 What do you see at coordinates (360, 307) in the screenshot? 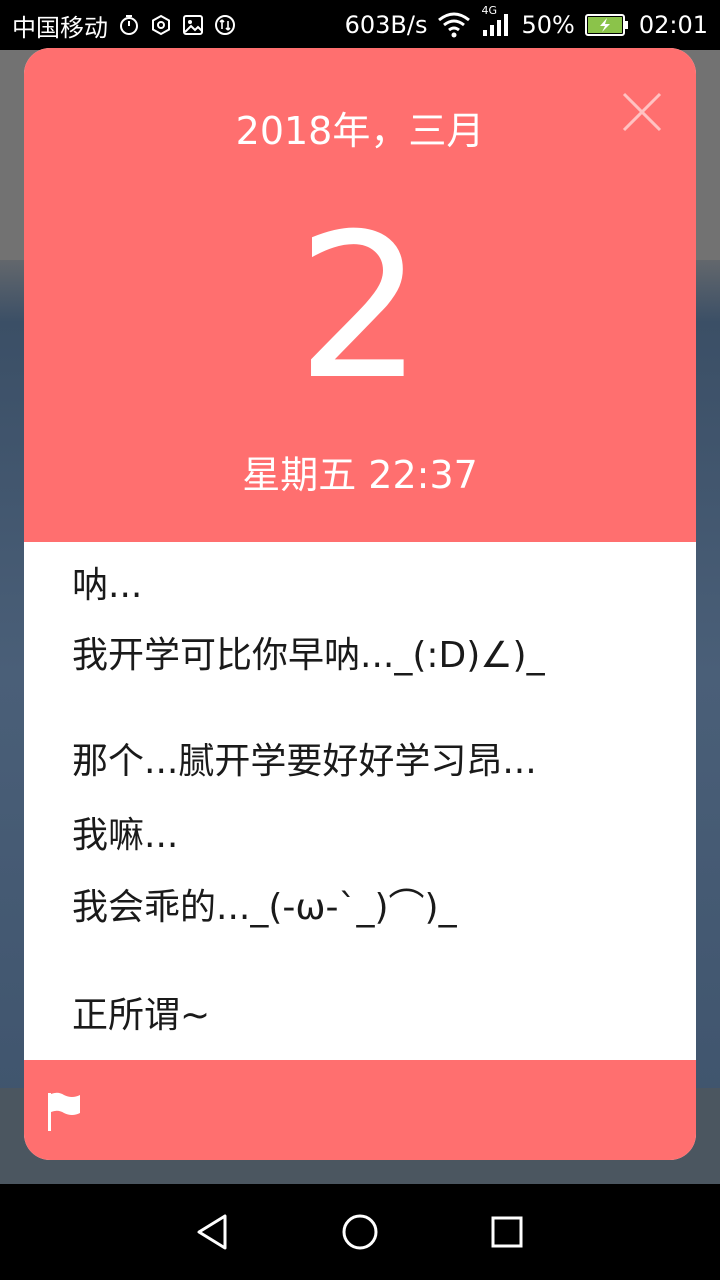
I see `day-number: 2` at bounding box center [360, 307].